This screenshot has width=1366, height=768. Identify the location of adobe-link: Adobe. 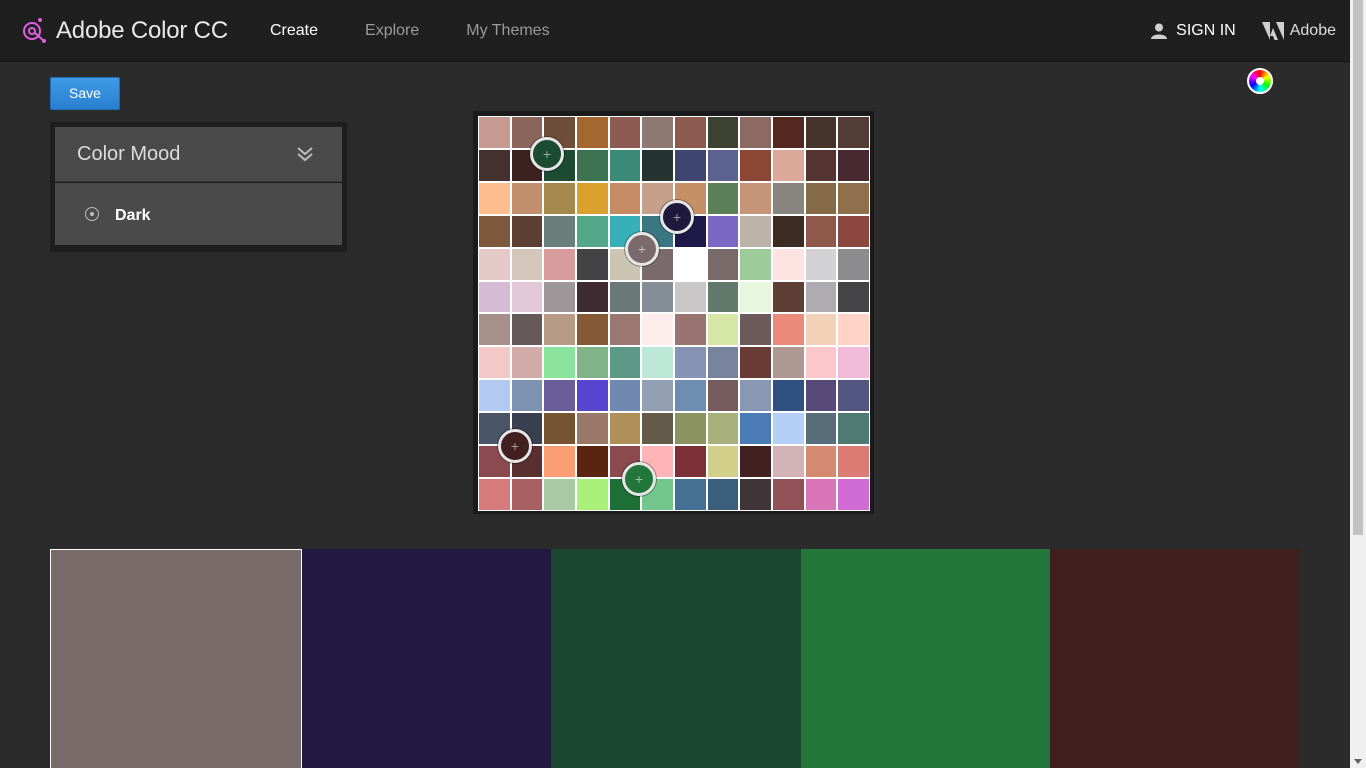
(1298, 30).